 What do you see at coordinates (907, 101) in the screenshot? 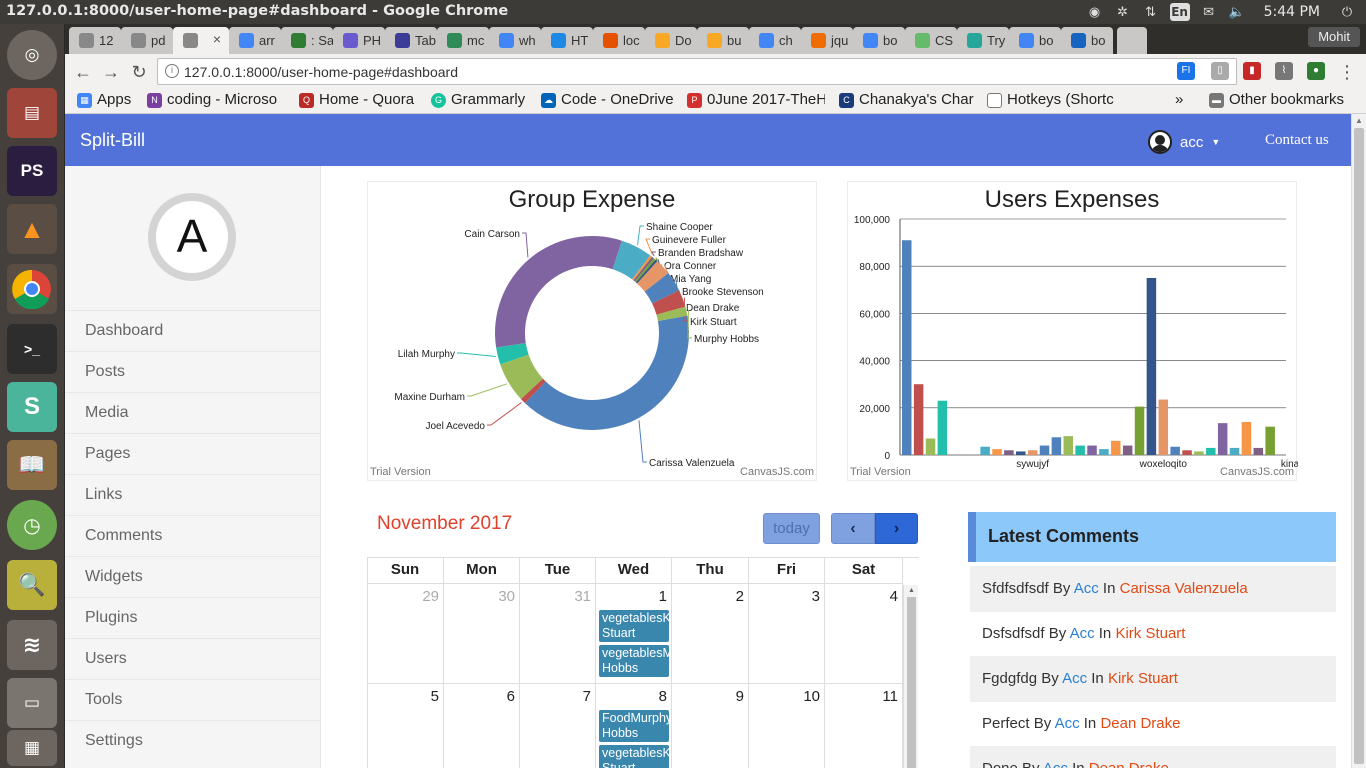
I see `bookmark-chanakya: C Chanakya's Char` at bounding box center [907, 101].